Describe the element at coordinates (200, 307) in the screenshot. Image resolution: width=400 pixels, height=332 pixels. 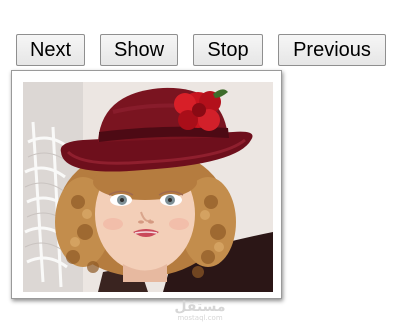
I see `watermark-main-text: مستقل` at that location.